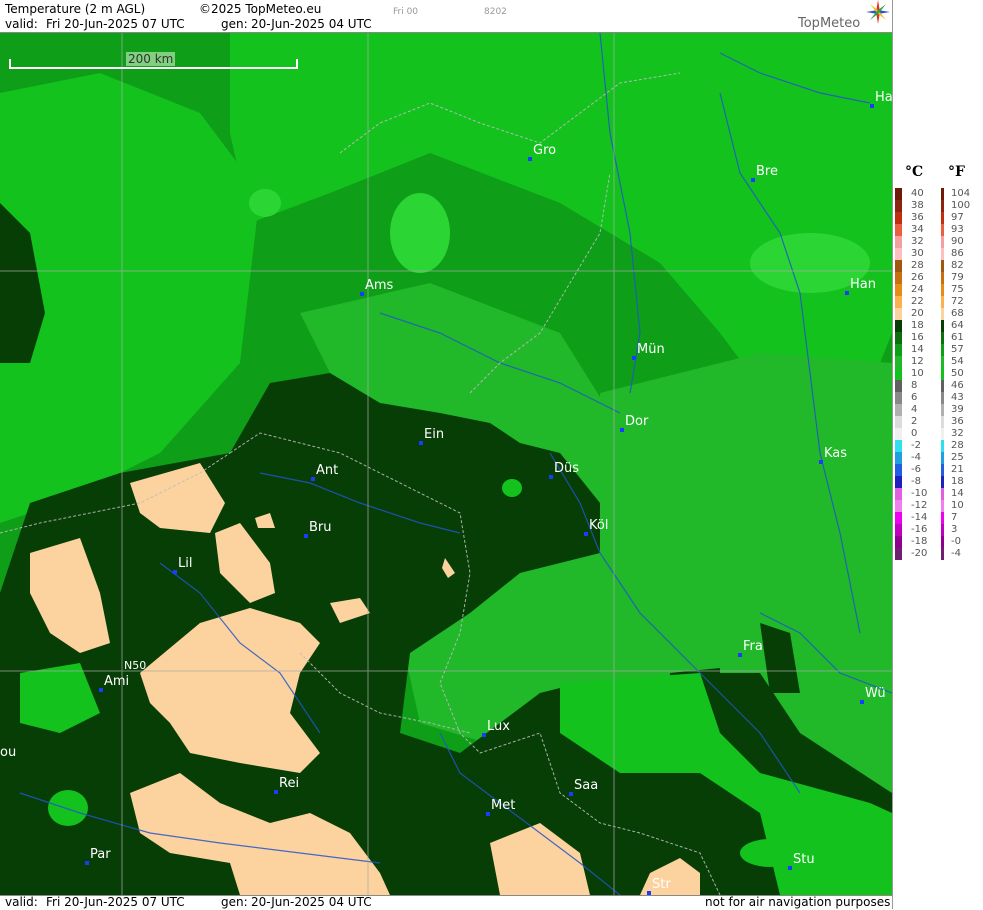  Describe the element at coordinates (957, 289) in the screenshot. I see `legend-tick-fahrenheit: 75` at that location.